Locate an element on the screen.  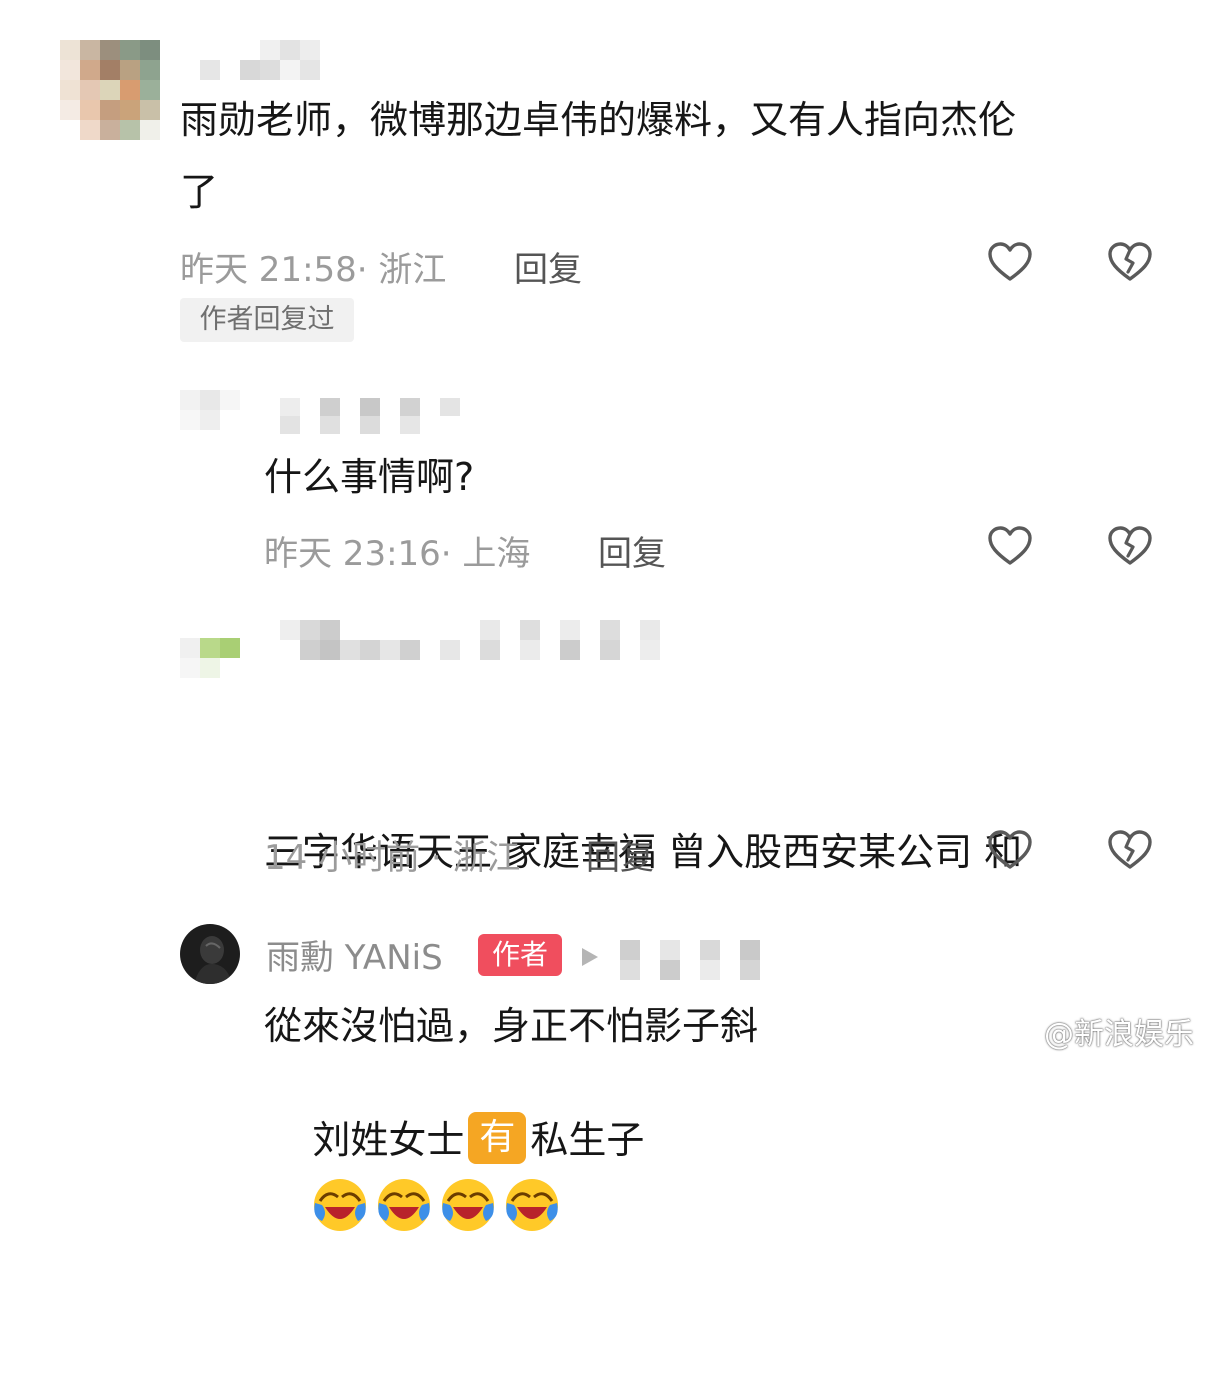
comment-time-location: 昨天 23:16· 上海 is located at coordinates (397, 554).